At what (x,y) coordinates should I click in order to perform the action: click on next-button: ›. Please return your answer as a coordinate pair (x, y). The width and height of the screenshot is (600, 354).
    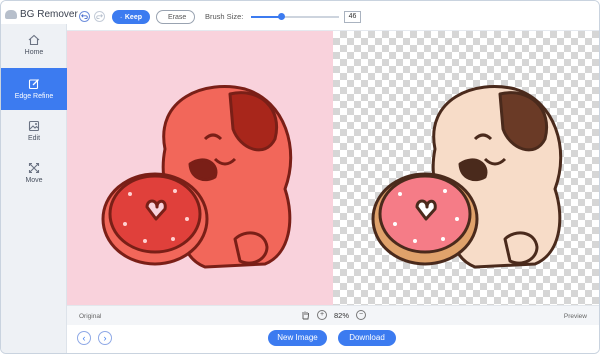
    Looking at the image, I should click on (105, 338).